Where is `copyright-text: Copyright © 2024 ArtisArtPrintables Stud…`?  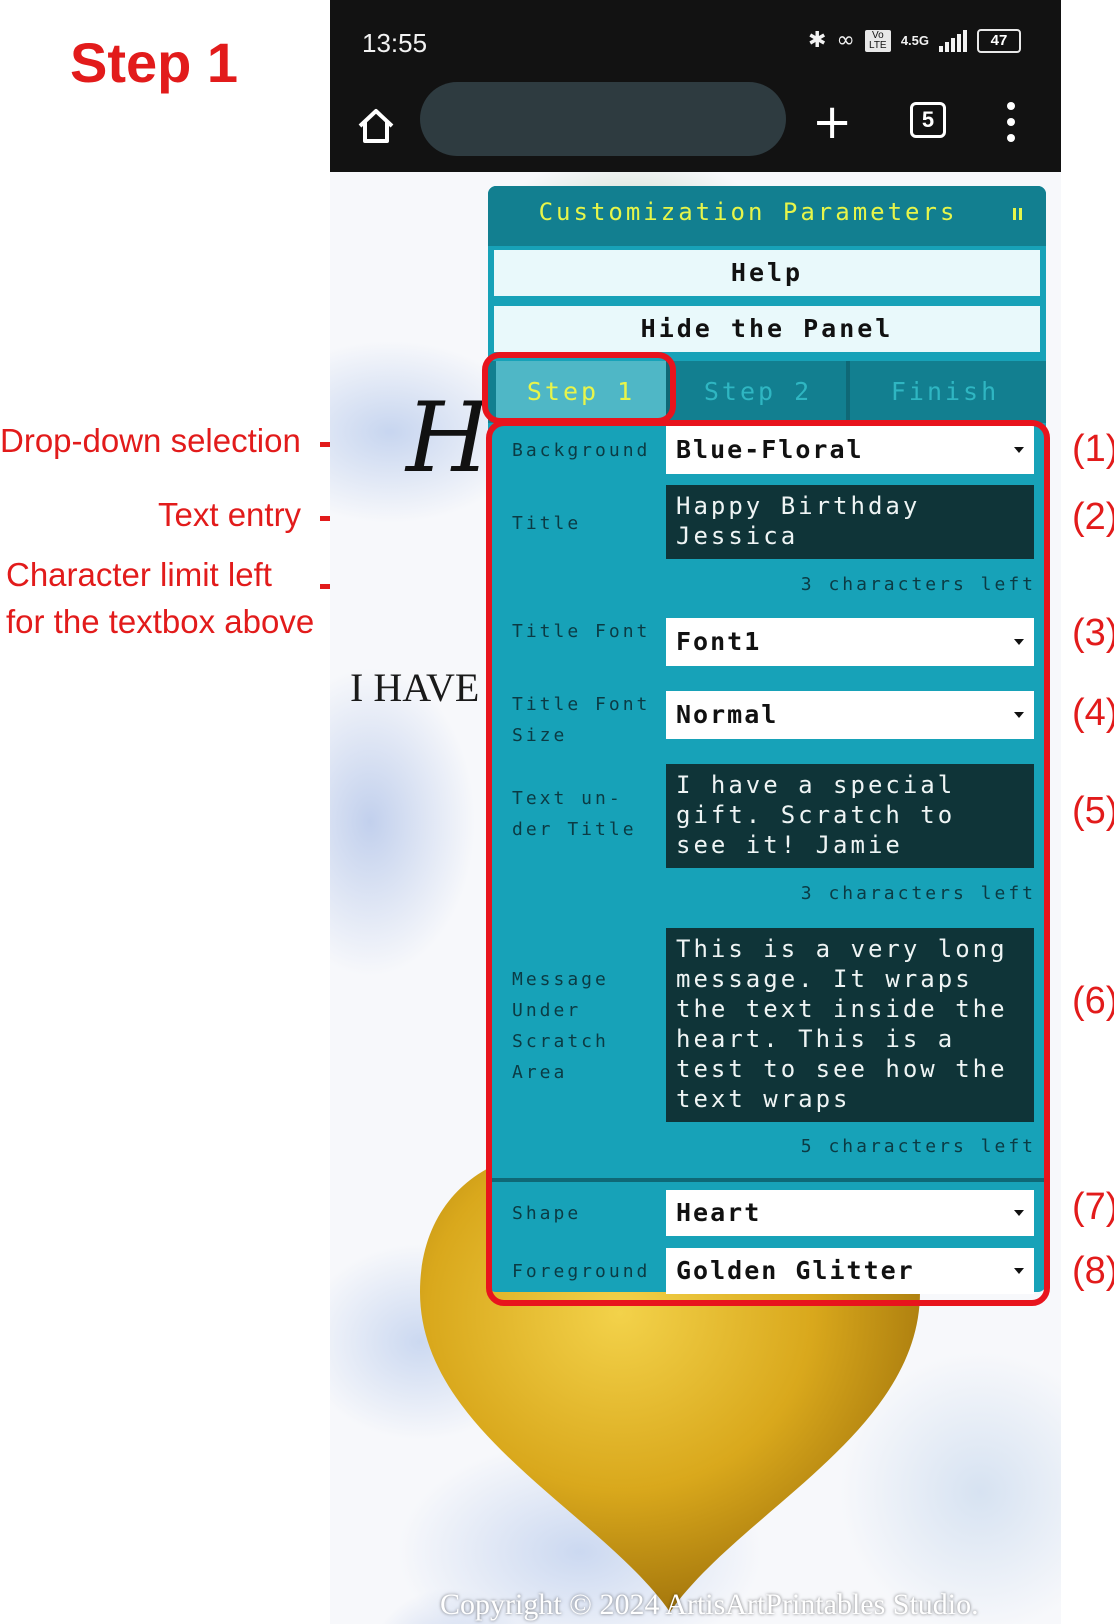
copyright-text: Copyright © 2024 ArtisArtPrintables Stud… is located at coordinates (709, 1604).